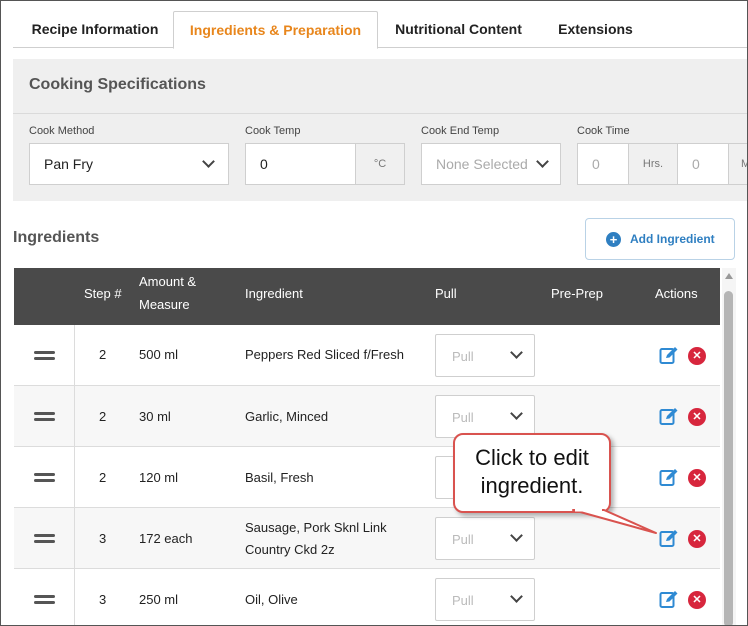 This screenshot has width=748, height=626. What do you see at coordinates (614, 521) in the screenshot?
I see `callout-pointer` at bounding box center [614, 521].